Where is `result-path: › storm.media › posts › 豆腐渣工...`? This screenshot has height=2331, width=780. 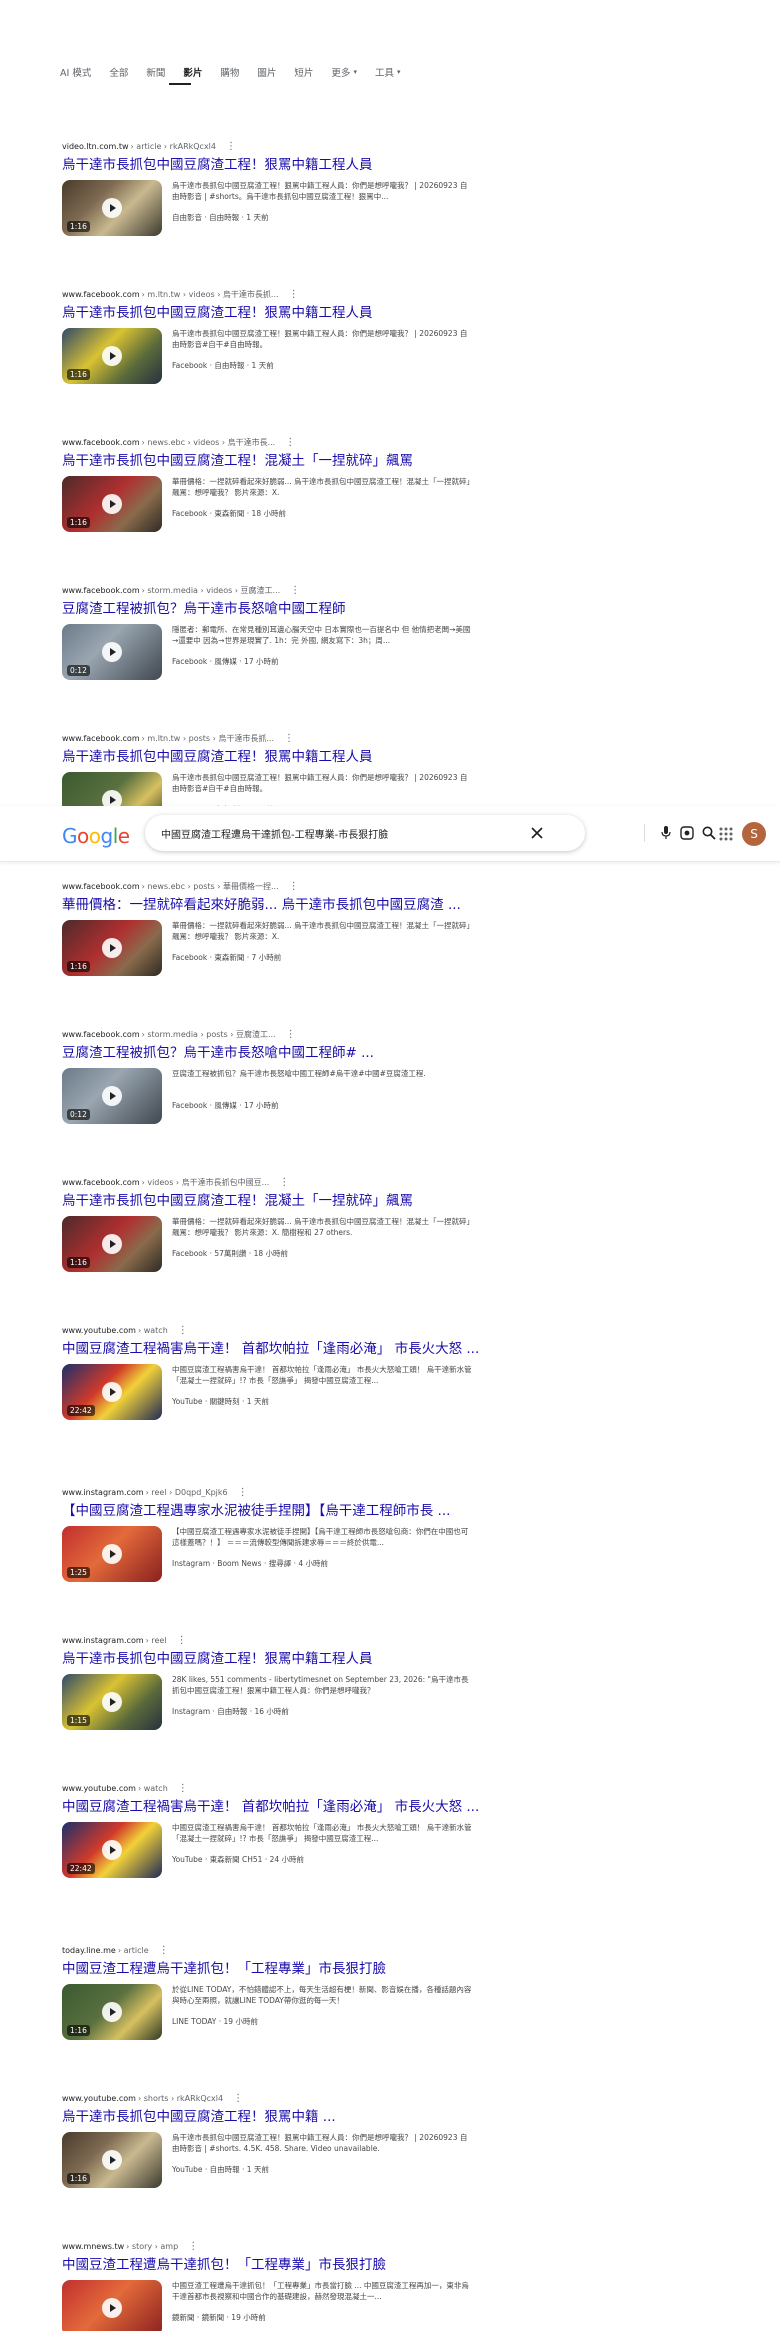 result-path: › storm.media › posts › 豆腐渣工... is located at coordinates (208, 1034).